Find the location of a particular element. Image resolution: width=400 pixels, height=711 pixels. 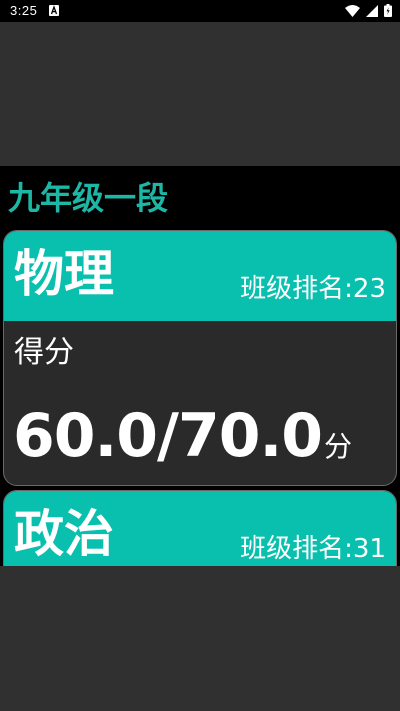

score-label: 得分 is located at coordinates (44, 352).